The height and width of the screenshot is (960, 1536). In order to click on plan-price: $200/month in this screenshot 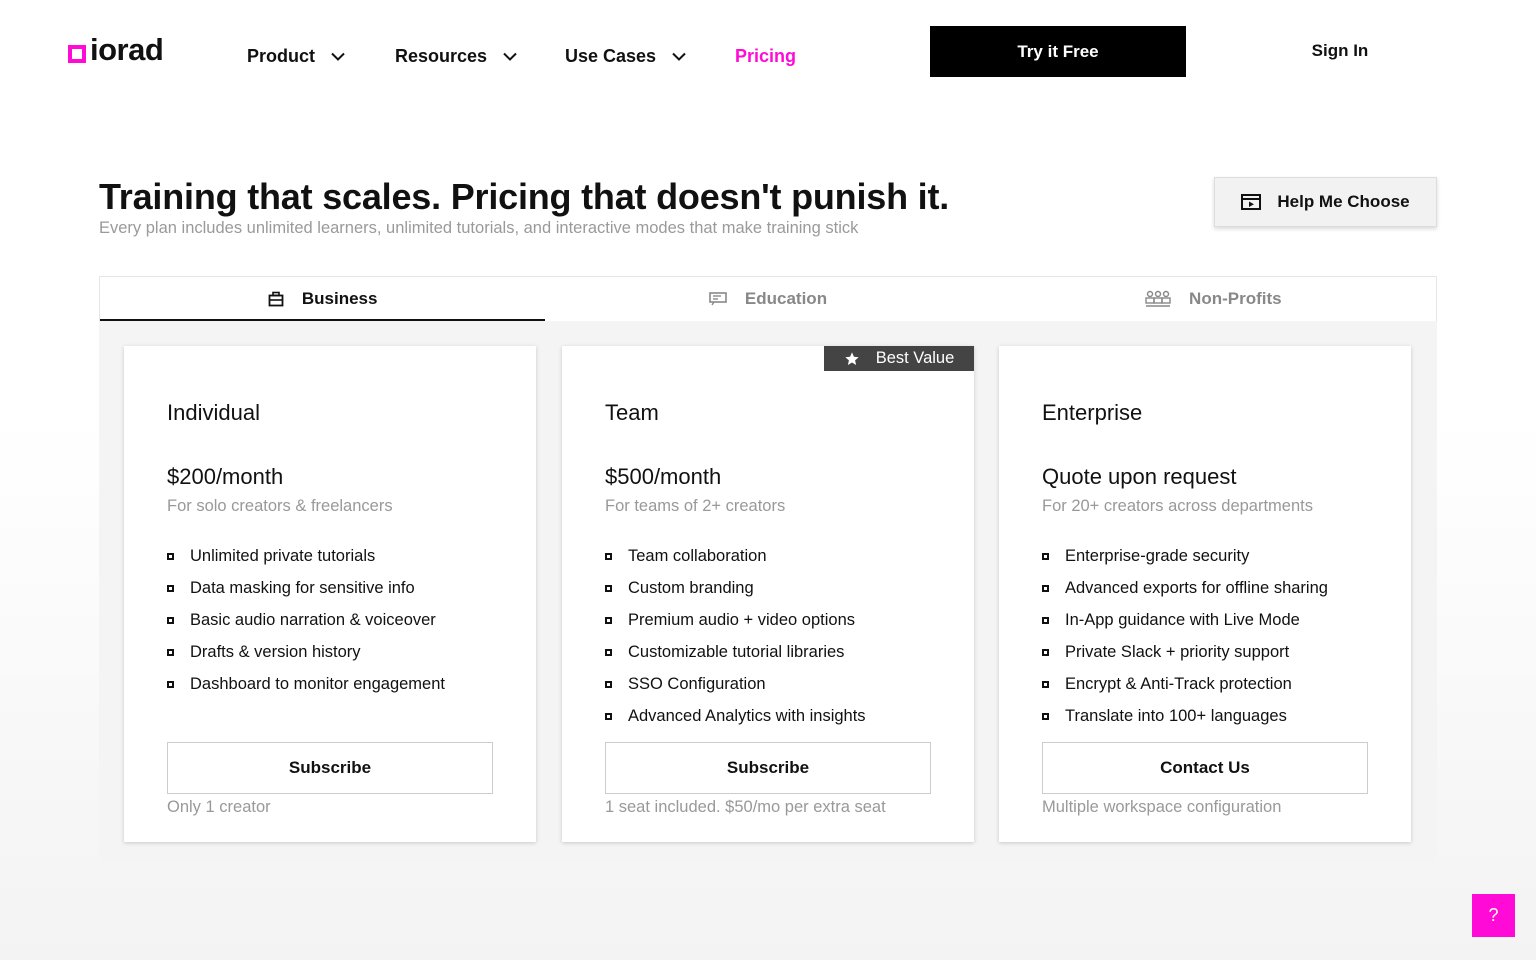, I will do `click(225, 476)`.